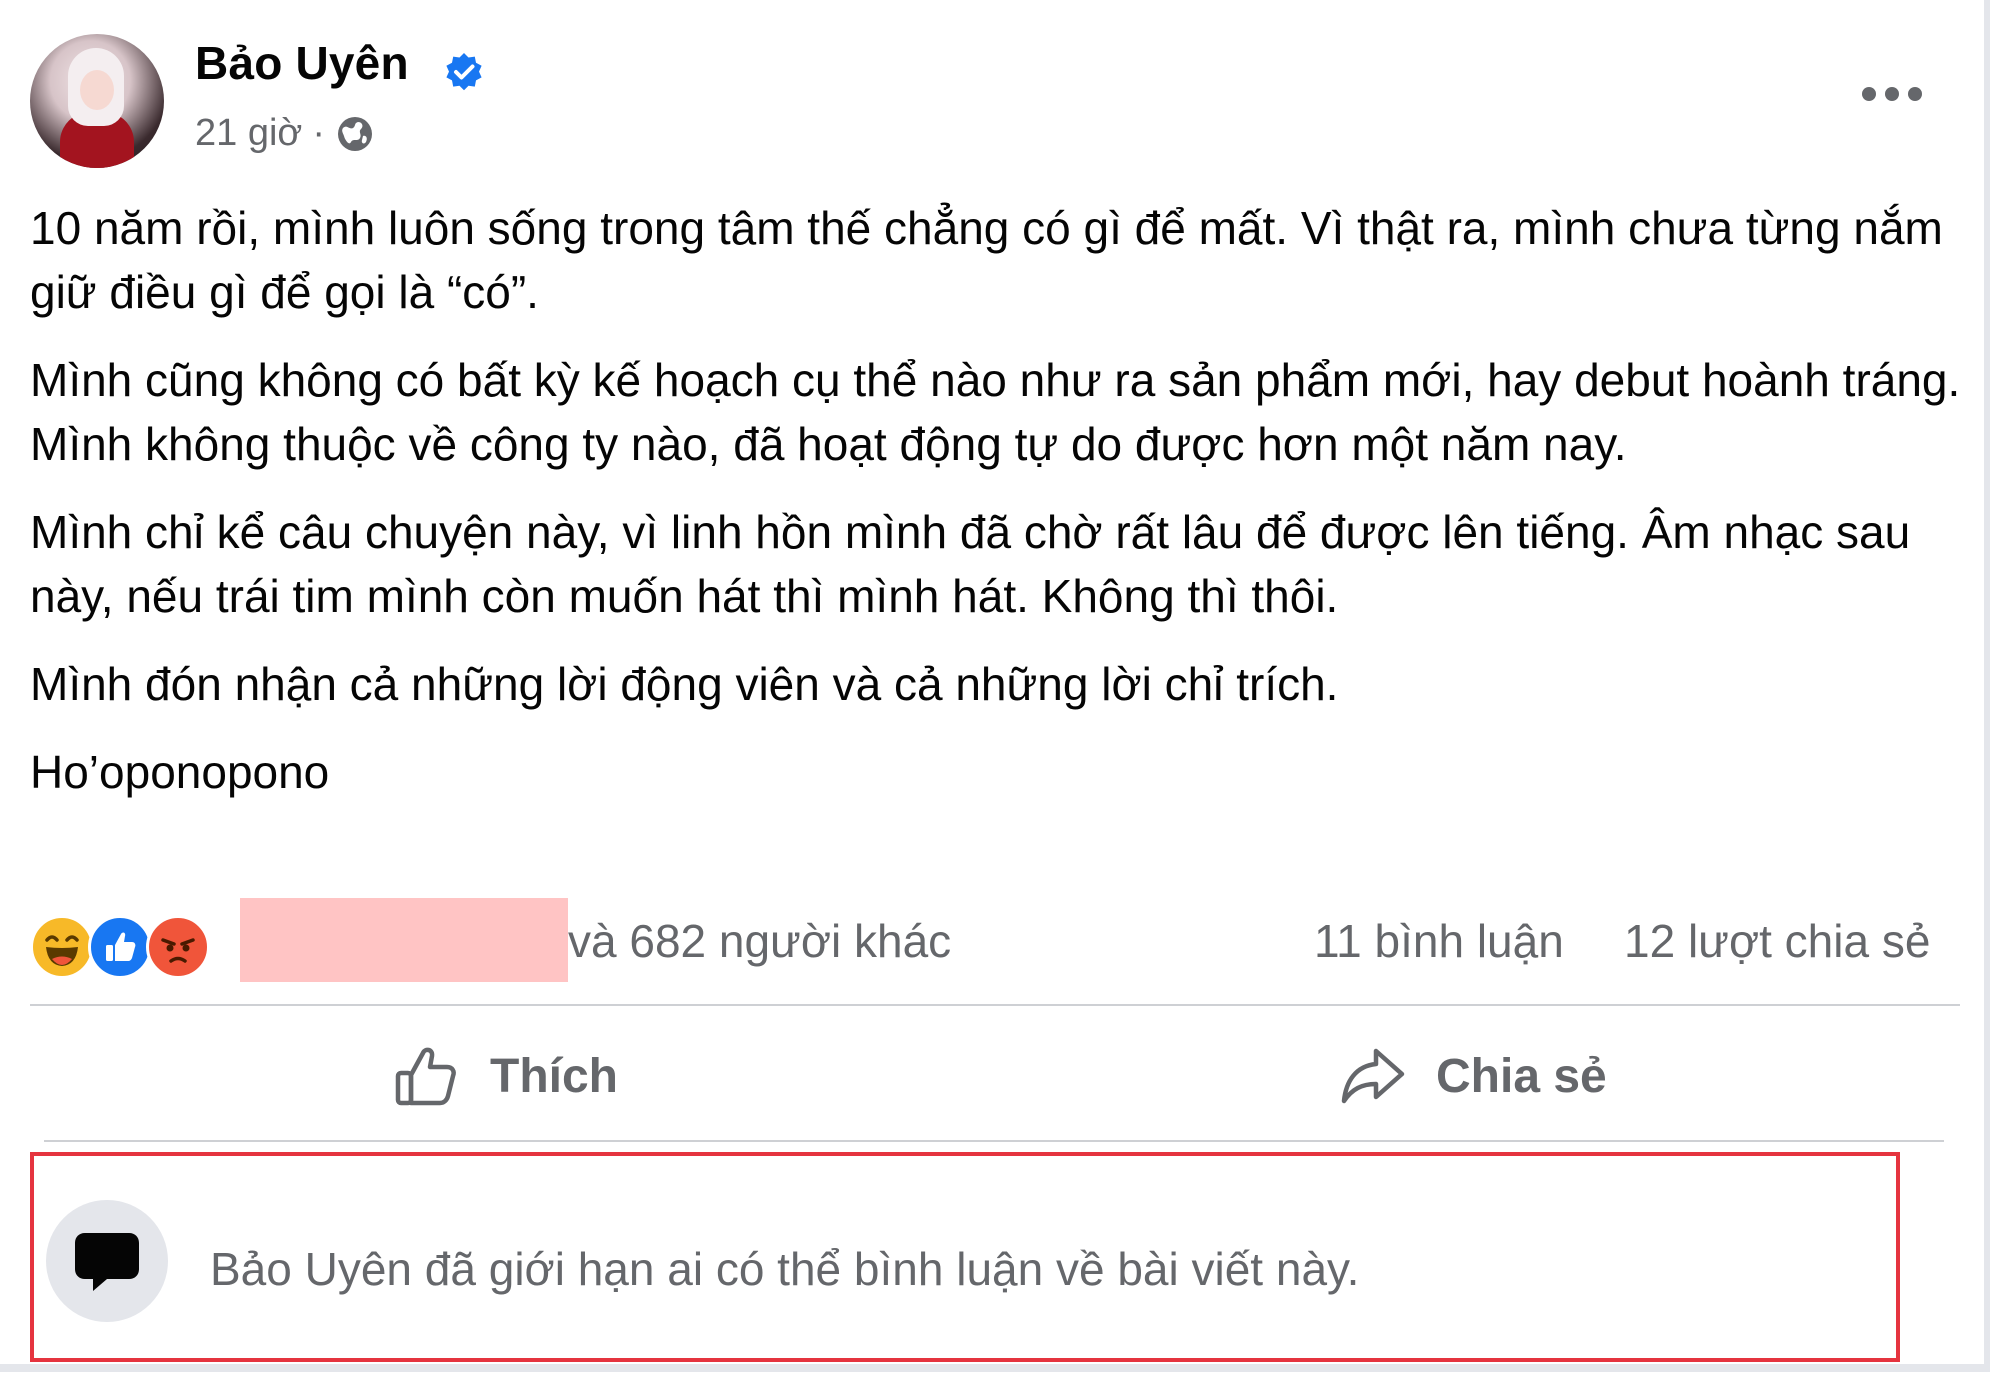 This screenshot has width=2000, height=1381. I want to click on reaction-summary, so click(120, 947).